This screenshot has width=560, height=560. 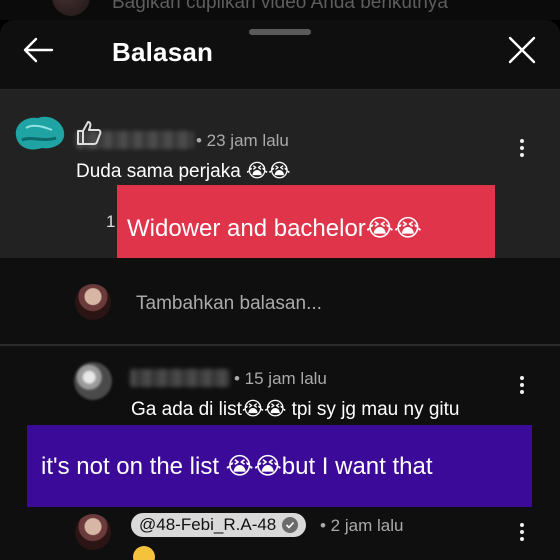 What do you see at coordinates (522, 385) in the screenshot?
I see `reply-more-button` at bounding box center [522, 385].